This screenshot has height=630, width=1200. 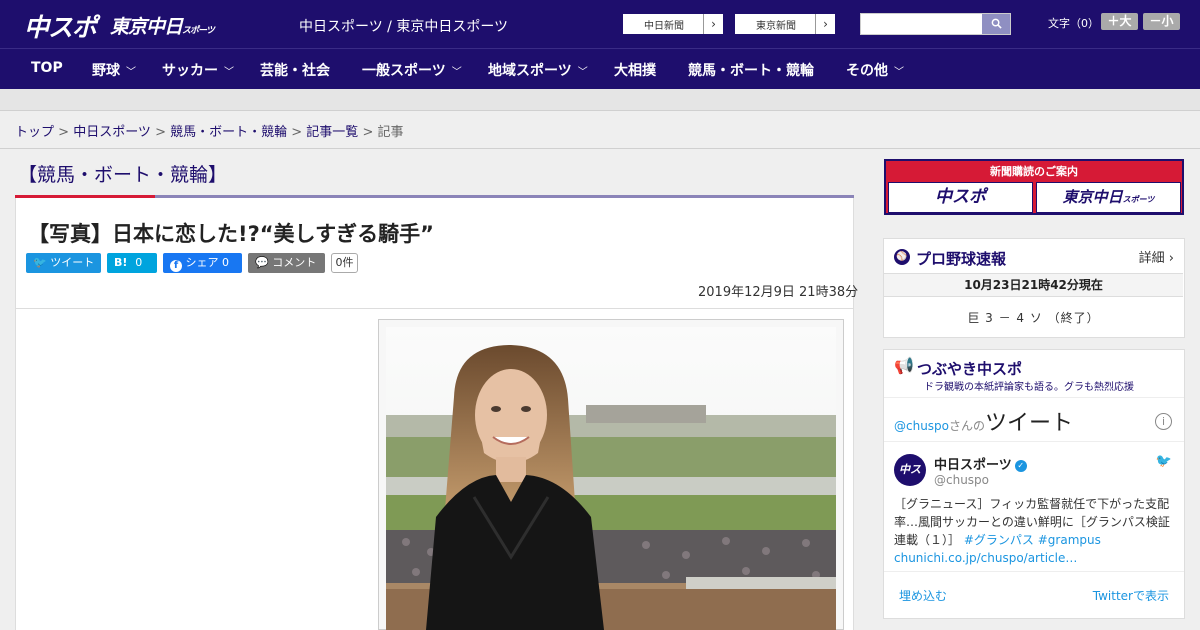 I want to click on comment-button: 💬 コメント, so click(x=286, y=263).